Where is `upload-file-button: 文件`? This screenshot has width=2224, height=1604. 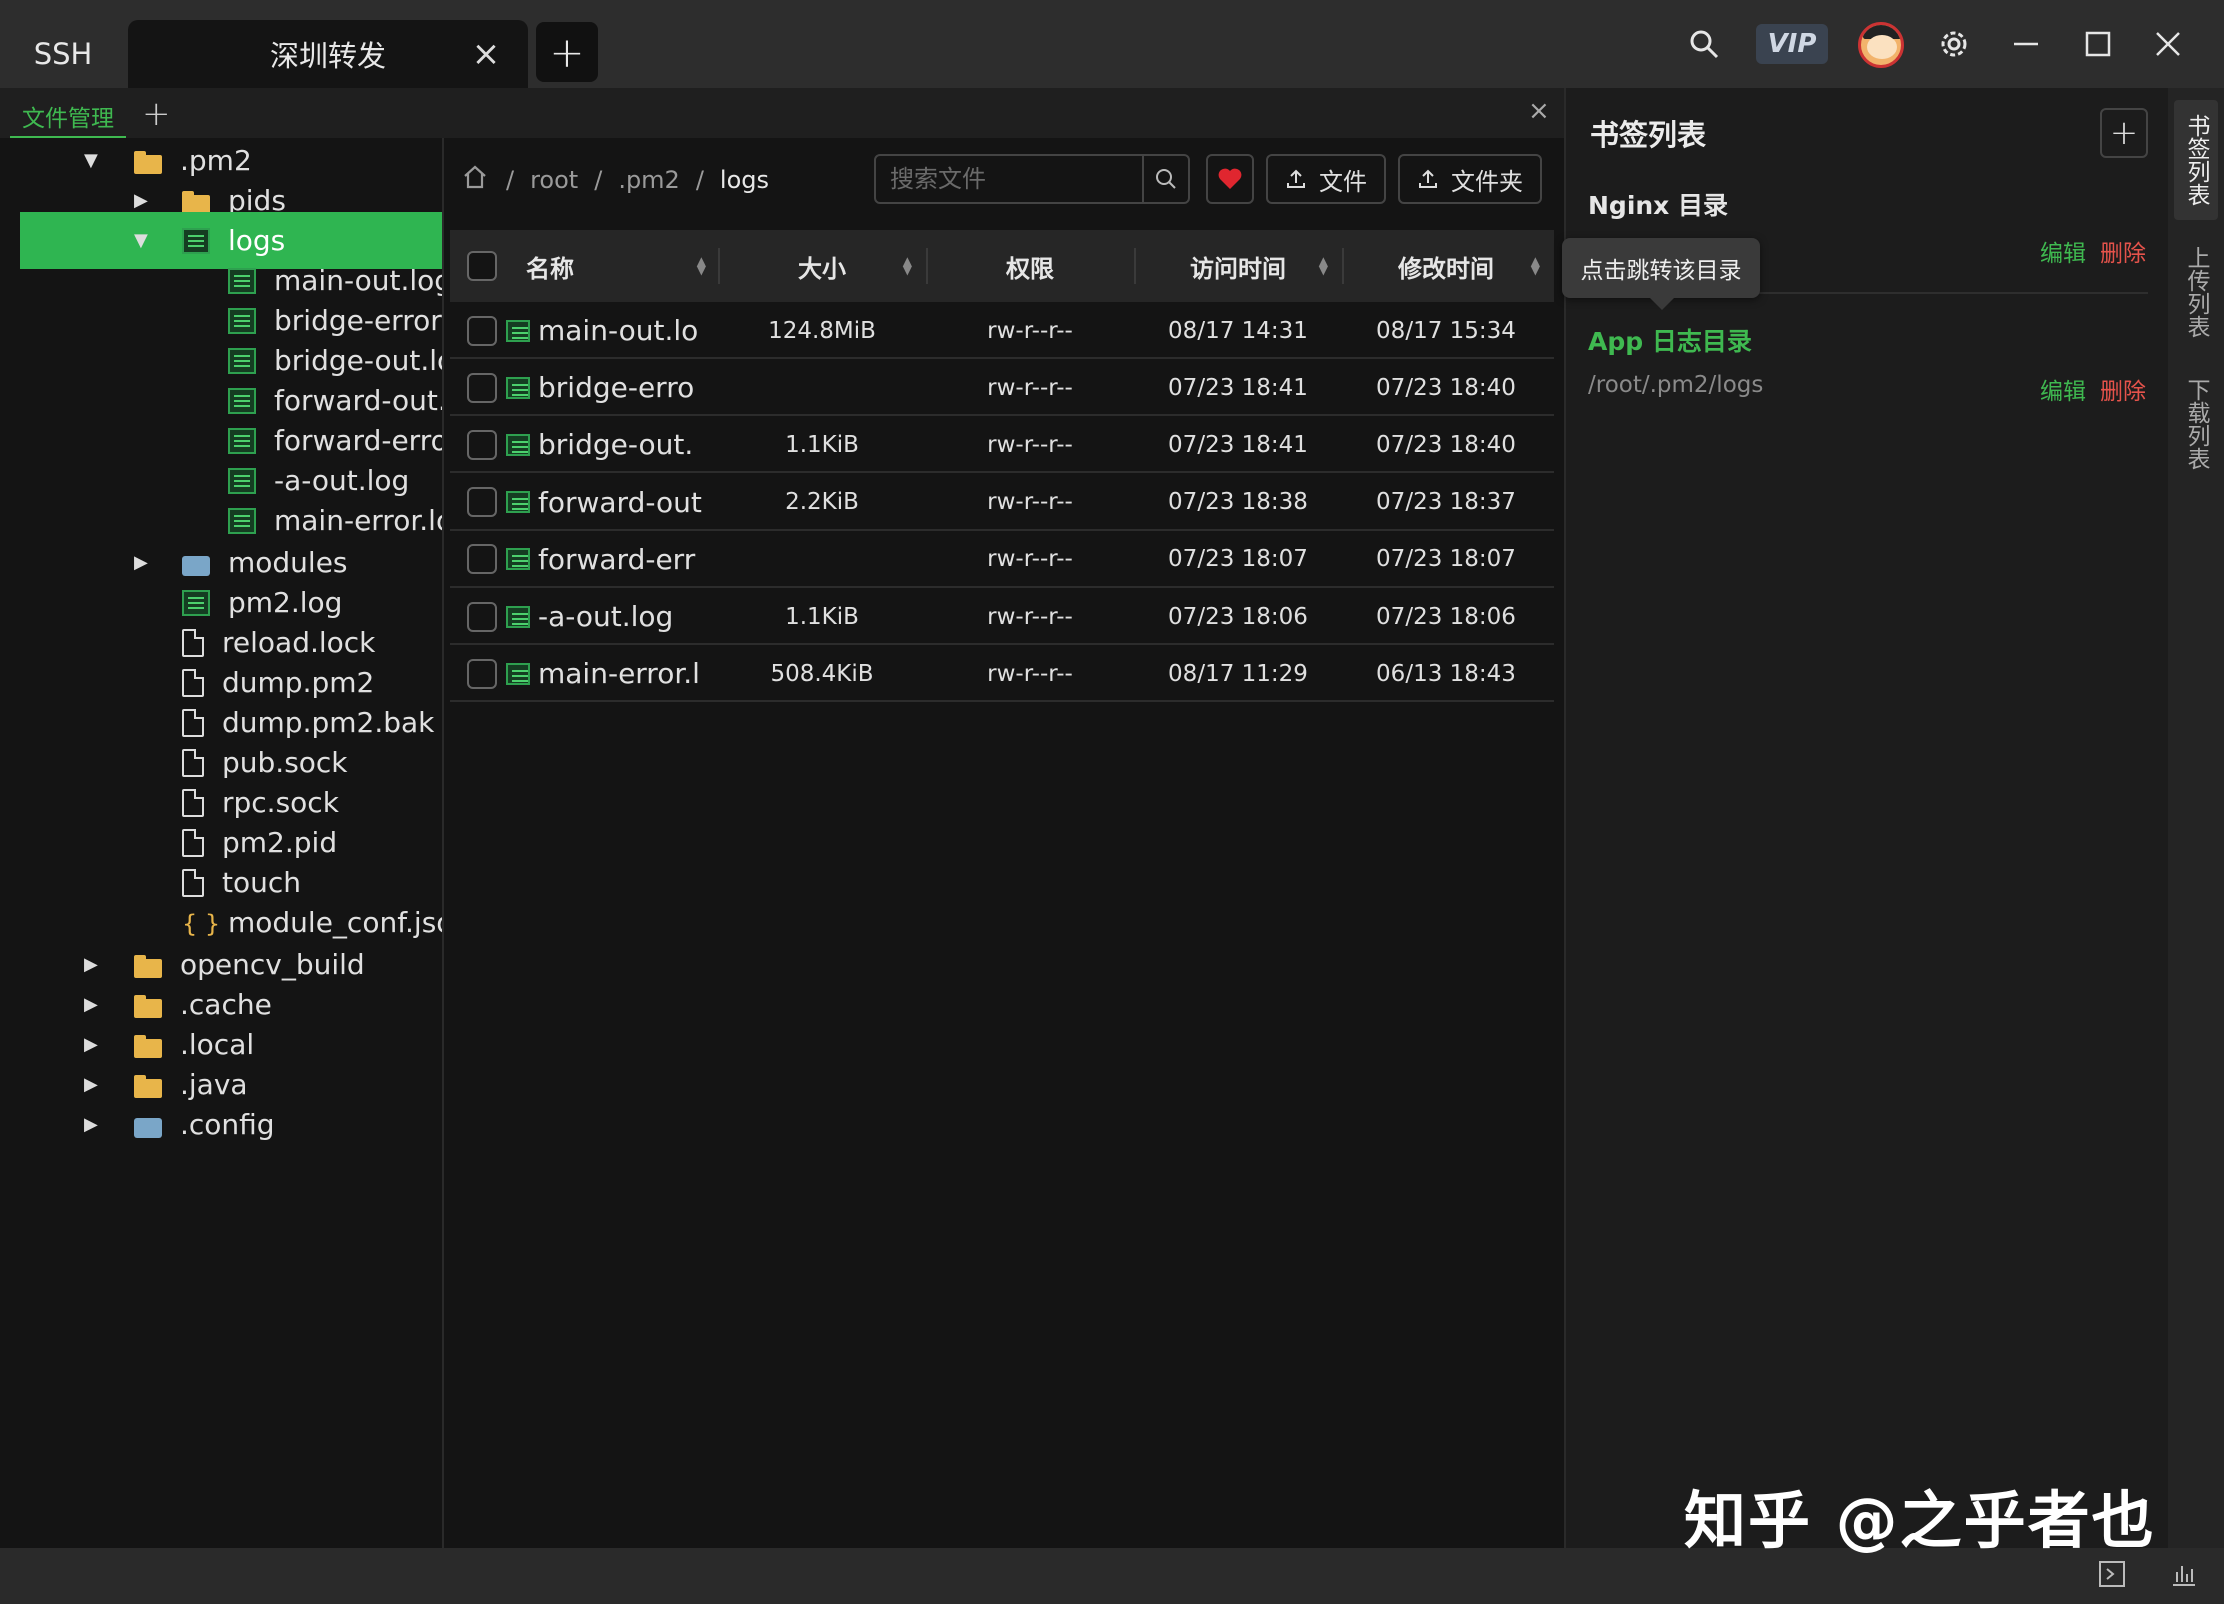
upload-file-button: 文件 is located at coordinates (1326, 179).